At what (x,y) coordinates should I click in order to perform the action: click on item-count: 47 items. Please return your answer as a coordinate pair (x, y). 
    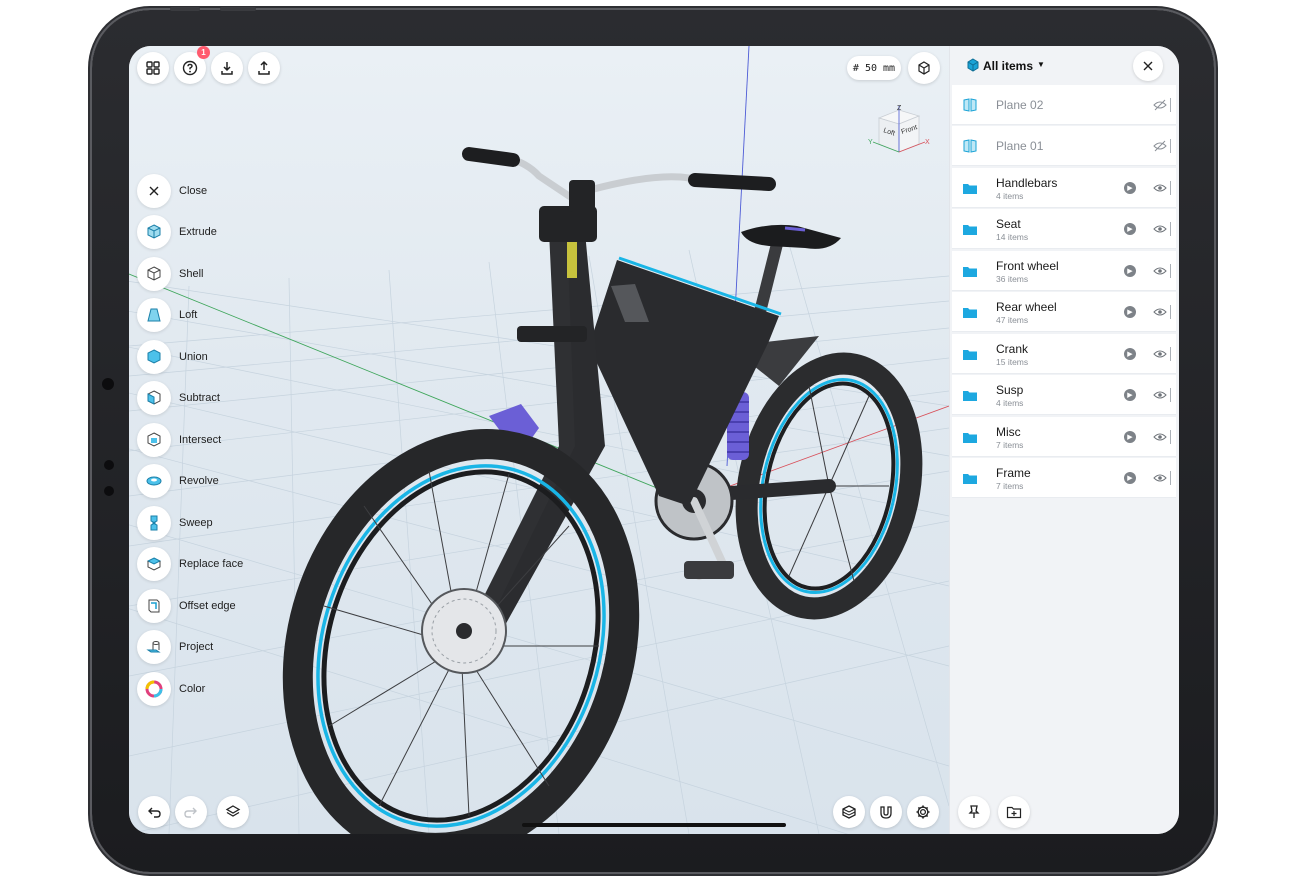
    Looking at the image, I should click on (1012, 320).